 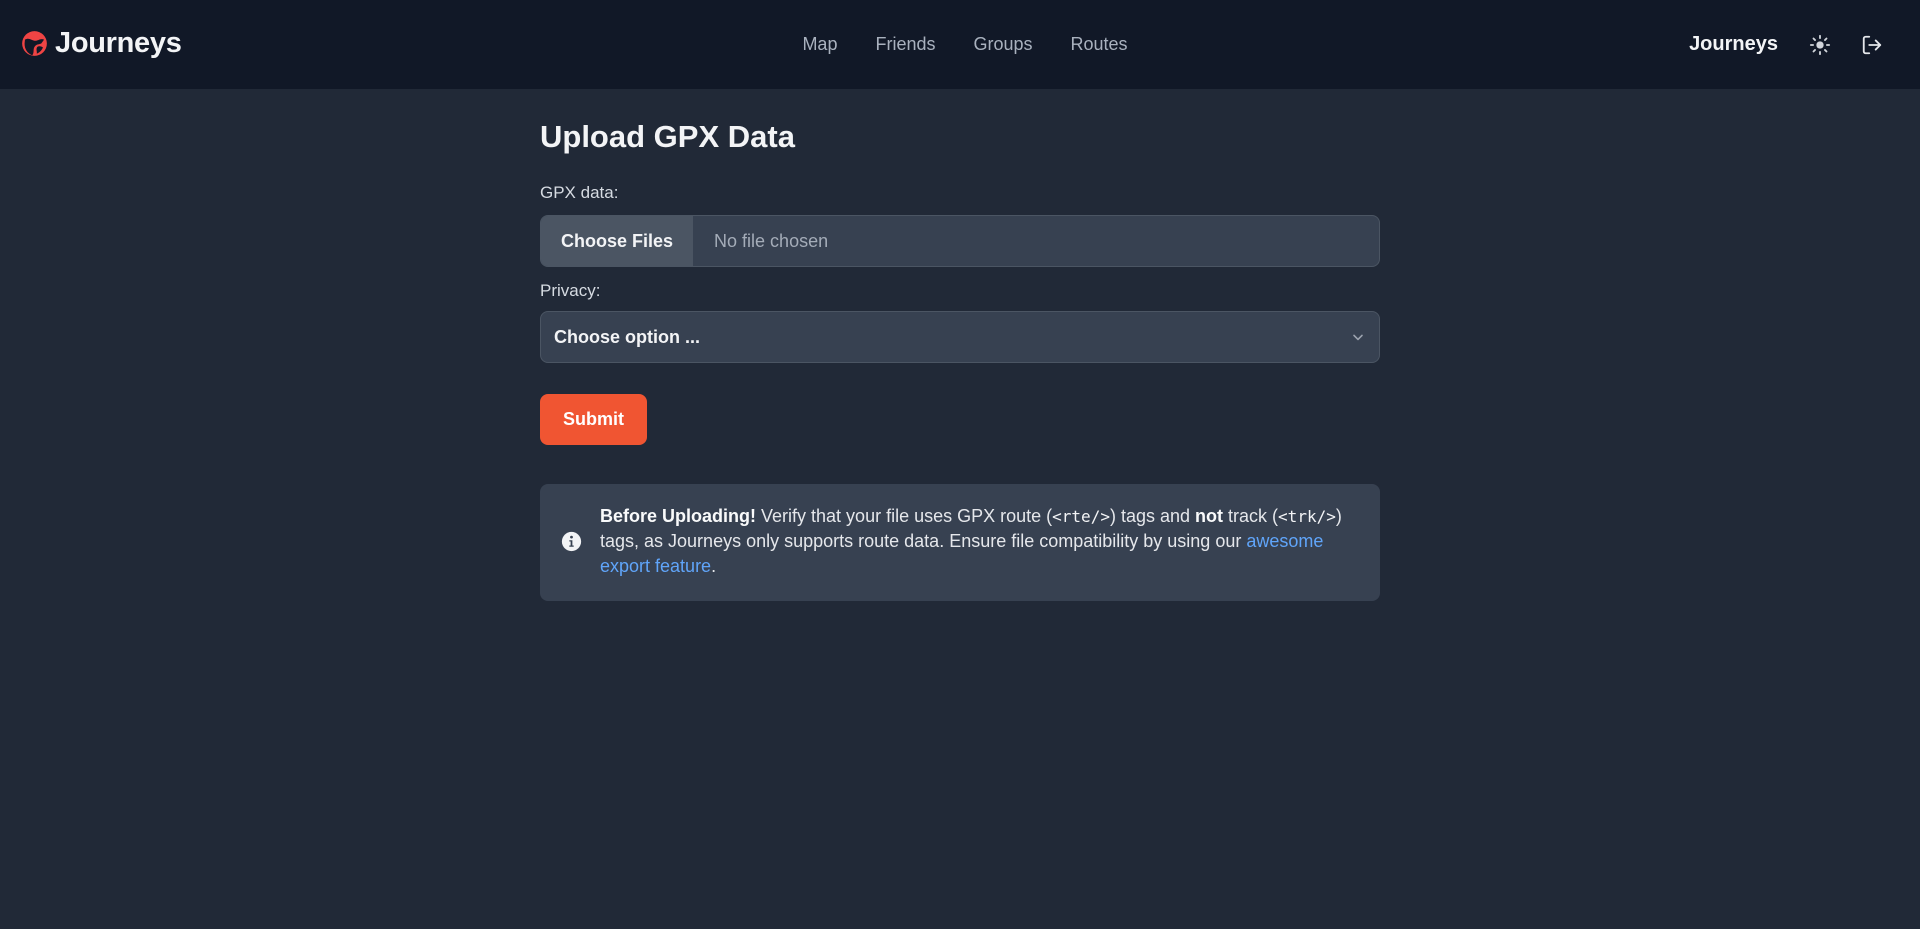 What do you see at coordinates (819, 44) in the screenshot?
I see `nav-link-map: Map` at bounding box center [819, 44].